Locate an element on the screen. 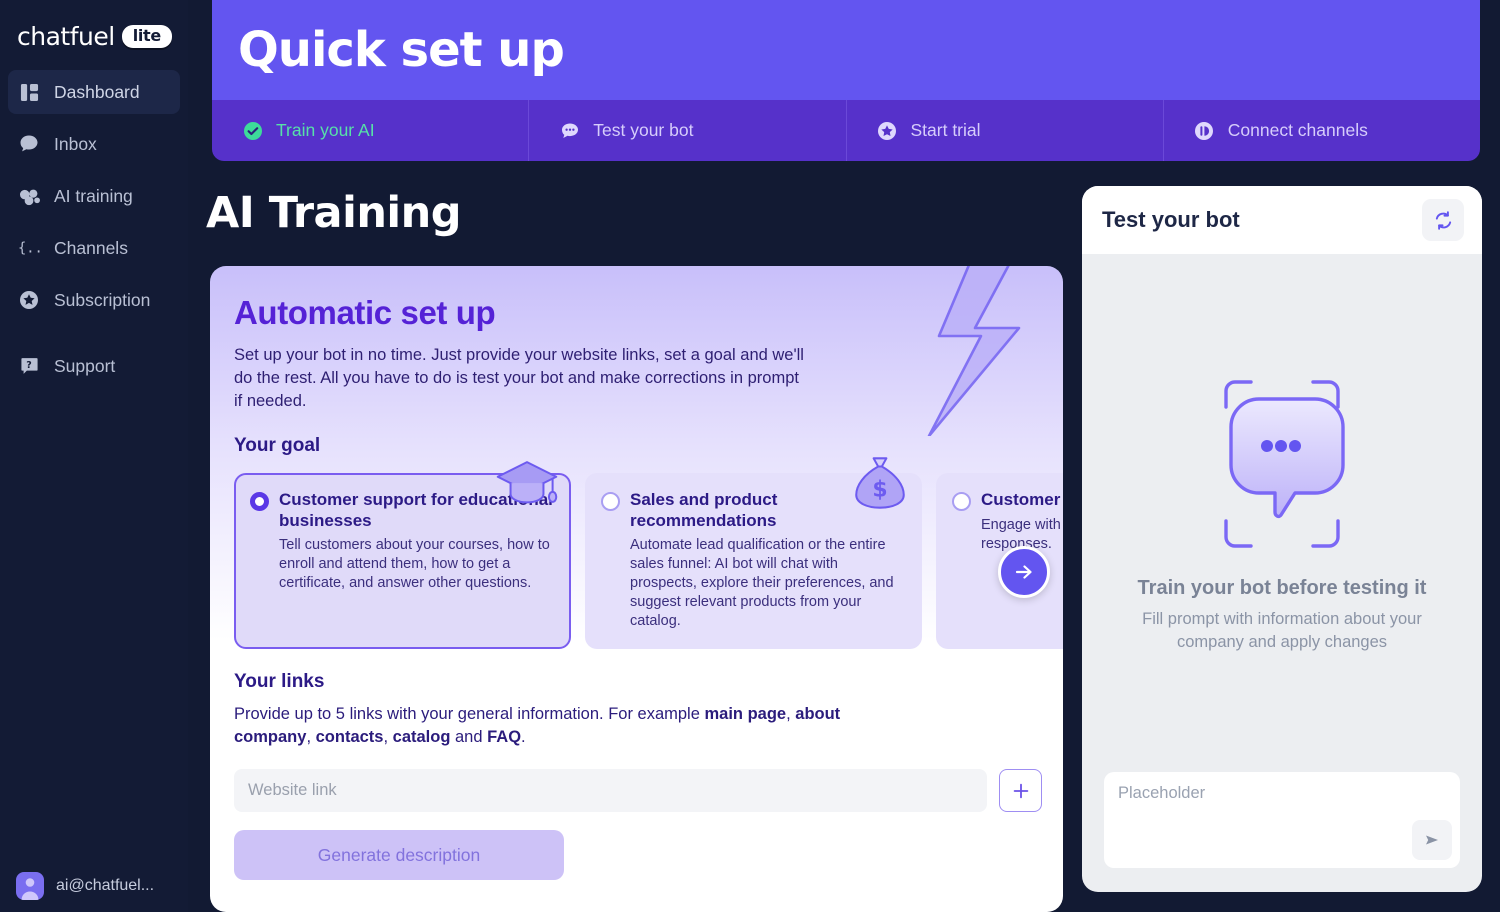 The image size is (1500, 912). quick-setup-banner: Quick set up is located at coordinates (846, 50).